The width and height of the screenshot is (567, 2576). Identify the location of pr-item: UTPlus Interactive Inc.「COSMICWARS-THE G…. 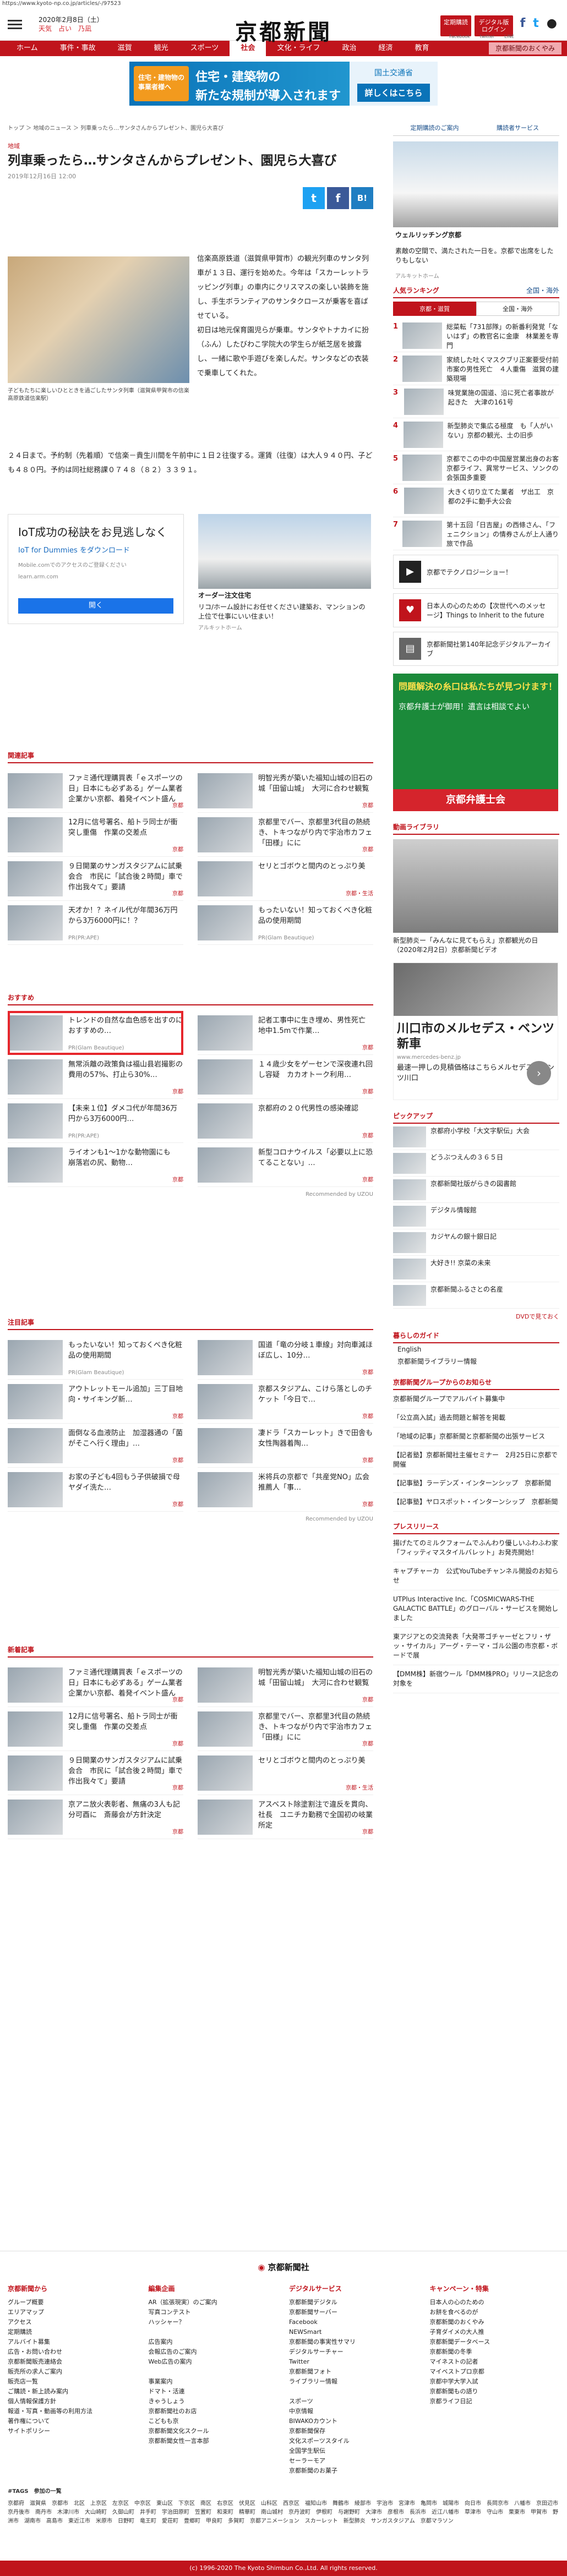
(476, 1609).